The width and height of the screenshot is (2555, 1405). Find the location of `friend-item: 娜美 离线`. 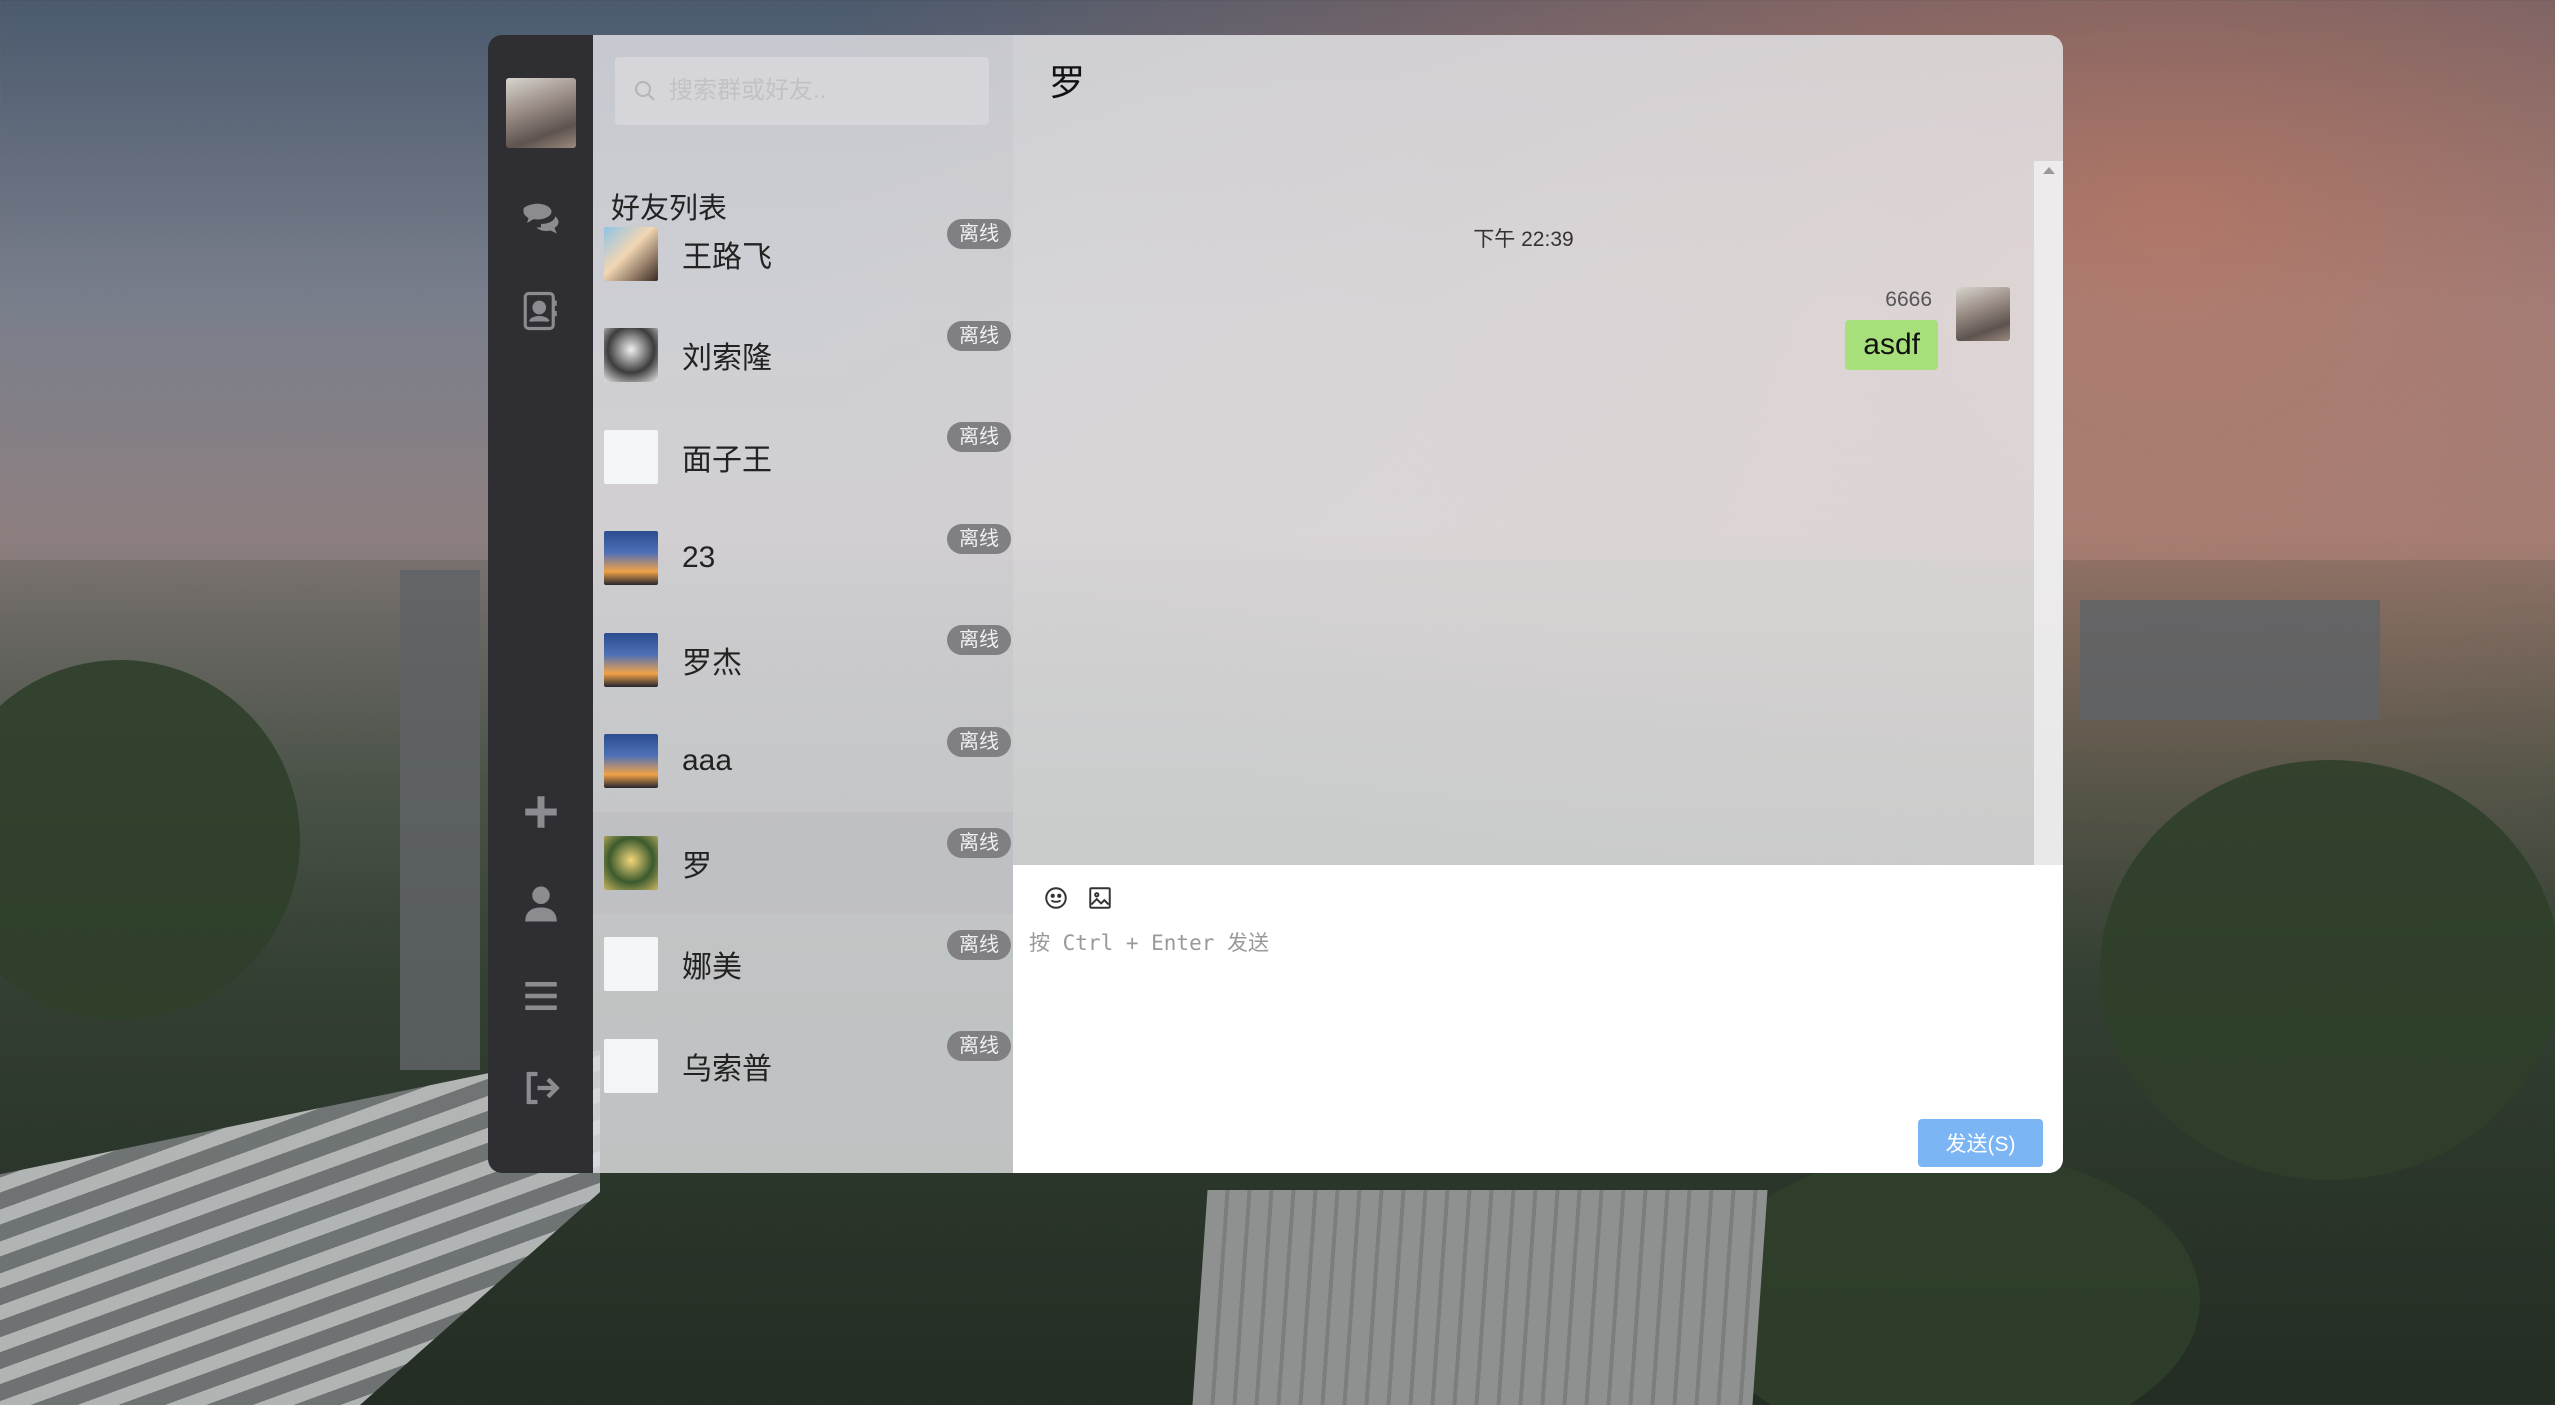

friend-item: 娜美 离线 is located at coordinates (803, 965).